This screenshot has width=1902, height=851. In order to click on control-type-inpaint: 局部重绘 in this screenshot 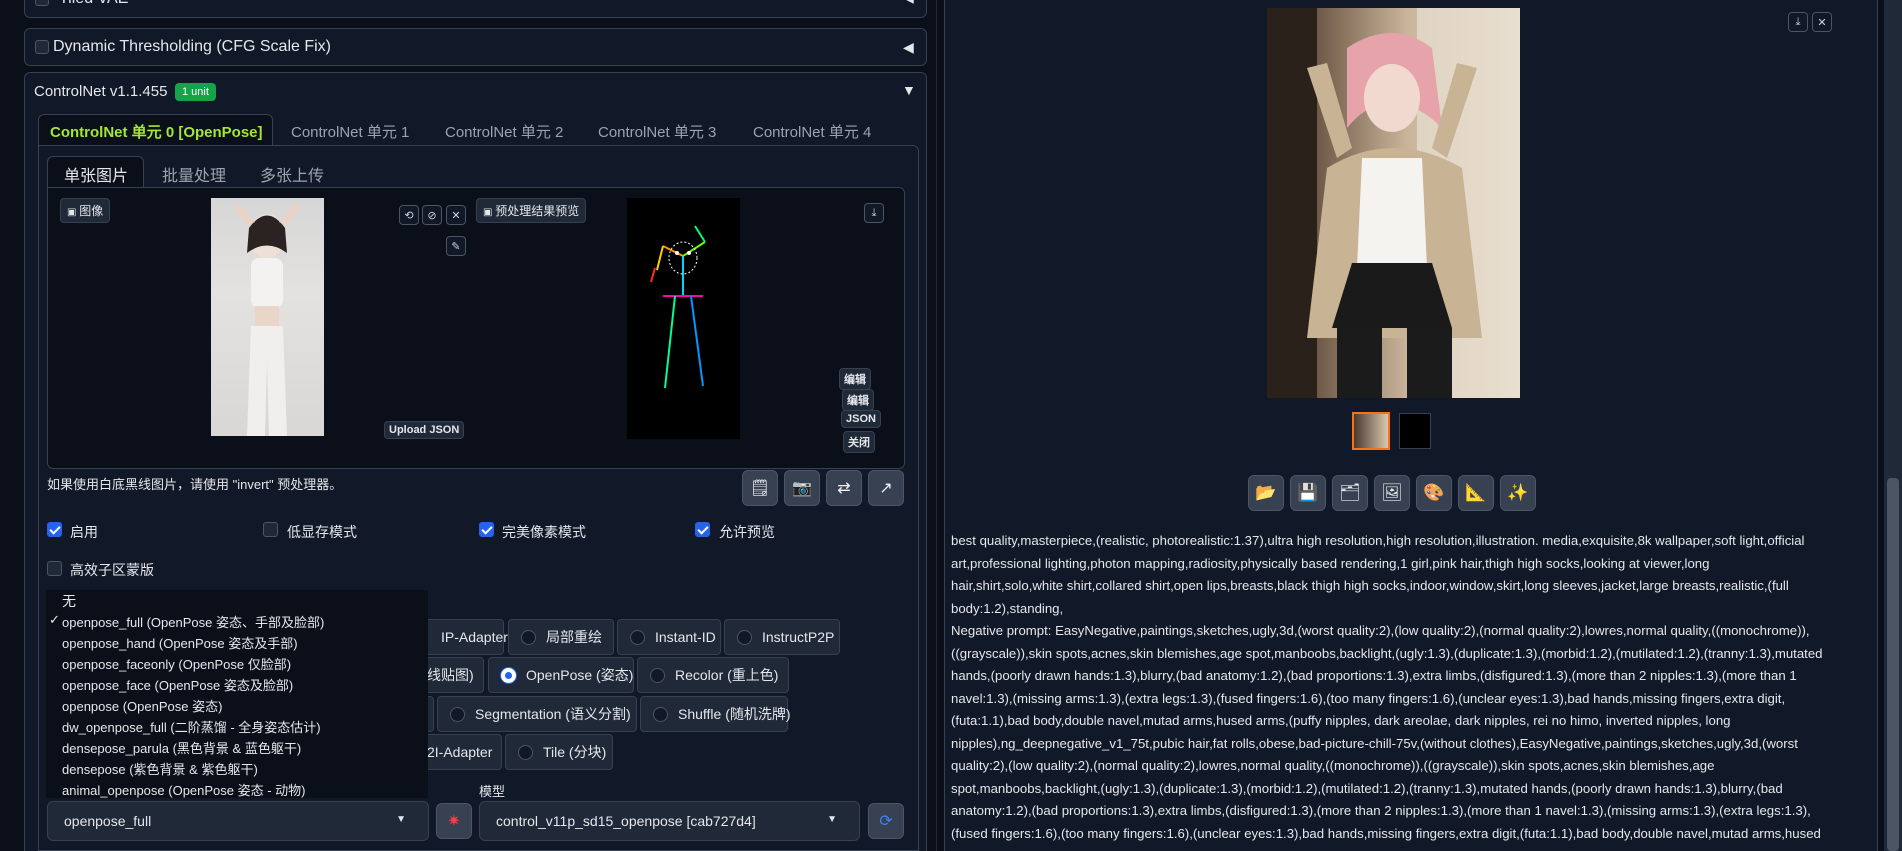, I will do `click(561, 637)`.